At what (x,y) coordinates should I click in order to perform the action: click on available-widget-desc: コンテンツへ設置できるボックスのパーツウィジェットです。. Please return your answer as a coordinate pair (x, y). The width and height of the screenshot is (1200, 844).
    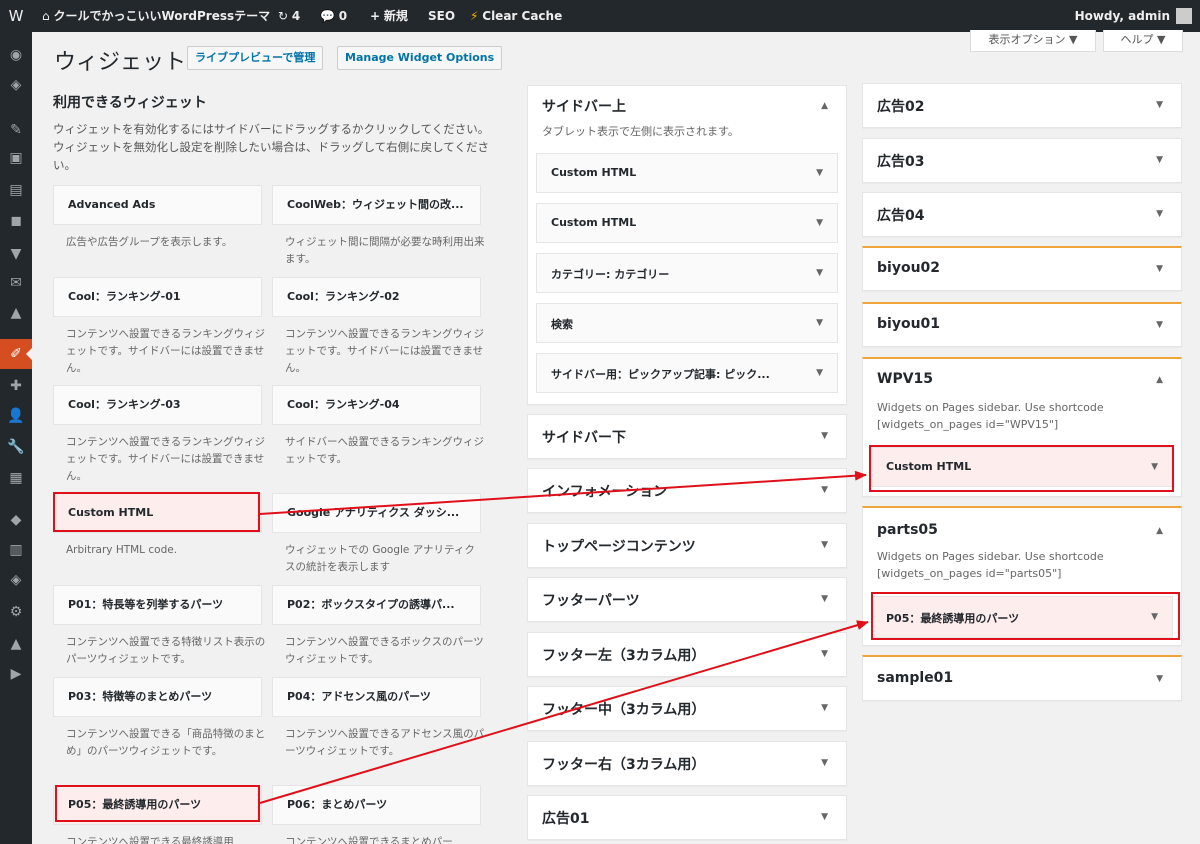
    Looking at the image, I should click on (384, 650).